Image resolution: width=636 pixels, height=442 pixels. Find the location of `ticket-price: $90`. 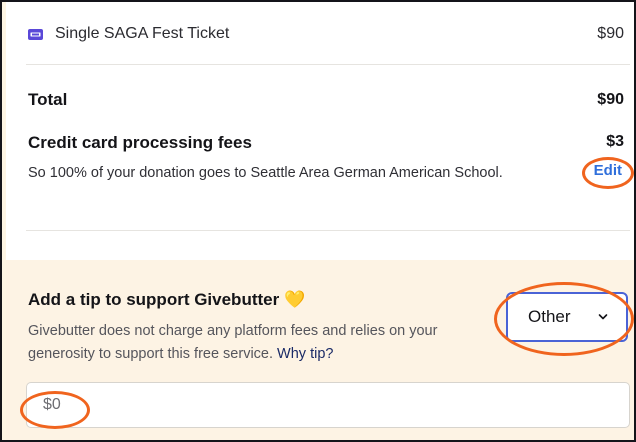

ticket-price: $90 is located at coordinates (610, 33).